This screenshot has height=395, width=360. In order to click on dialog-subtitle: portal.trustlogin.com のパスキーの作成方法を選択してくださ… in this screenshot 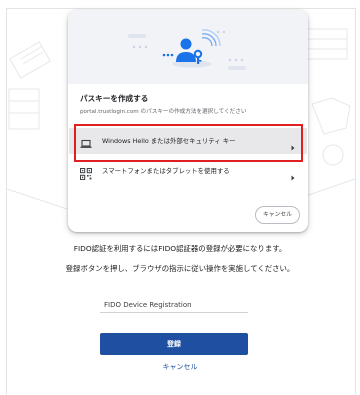, I will do `click(163, 112)`.